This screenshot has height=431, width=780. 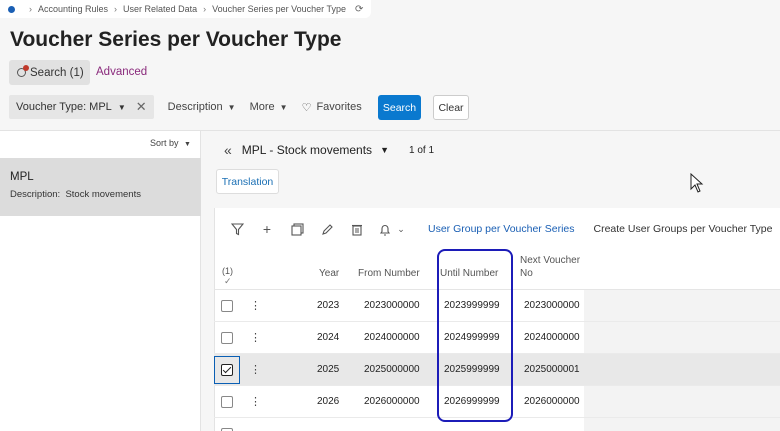 I want to click on collapse-left-icon: «, so click(x=228, y=150).